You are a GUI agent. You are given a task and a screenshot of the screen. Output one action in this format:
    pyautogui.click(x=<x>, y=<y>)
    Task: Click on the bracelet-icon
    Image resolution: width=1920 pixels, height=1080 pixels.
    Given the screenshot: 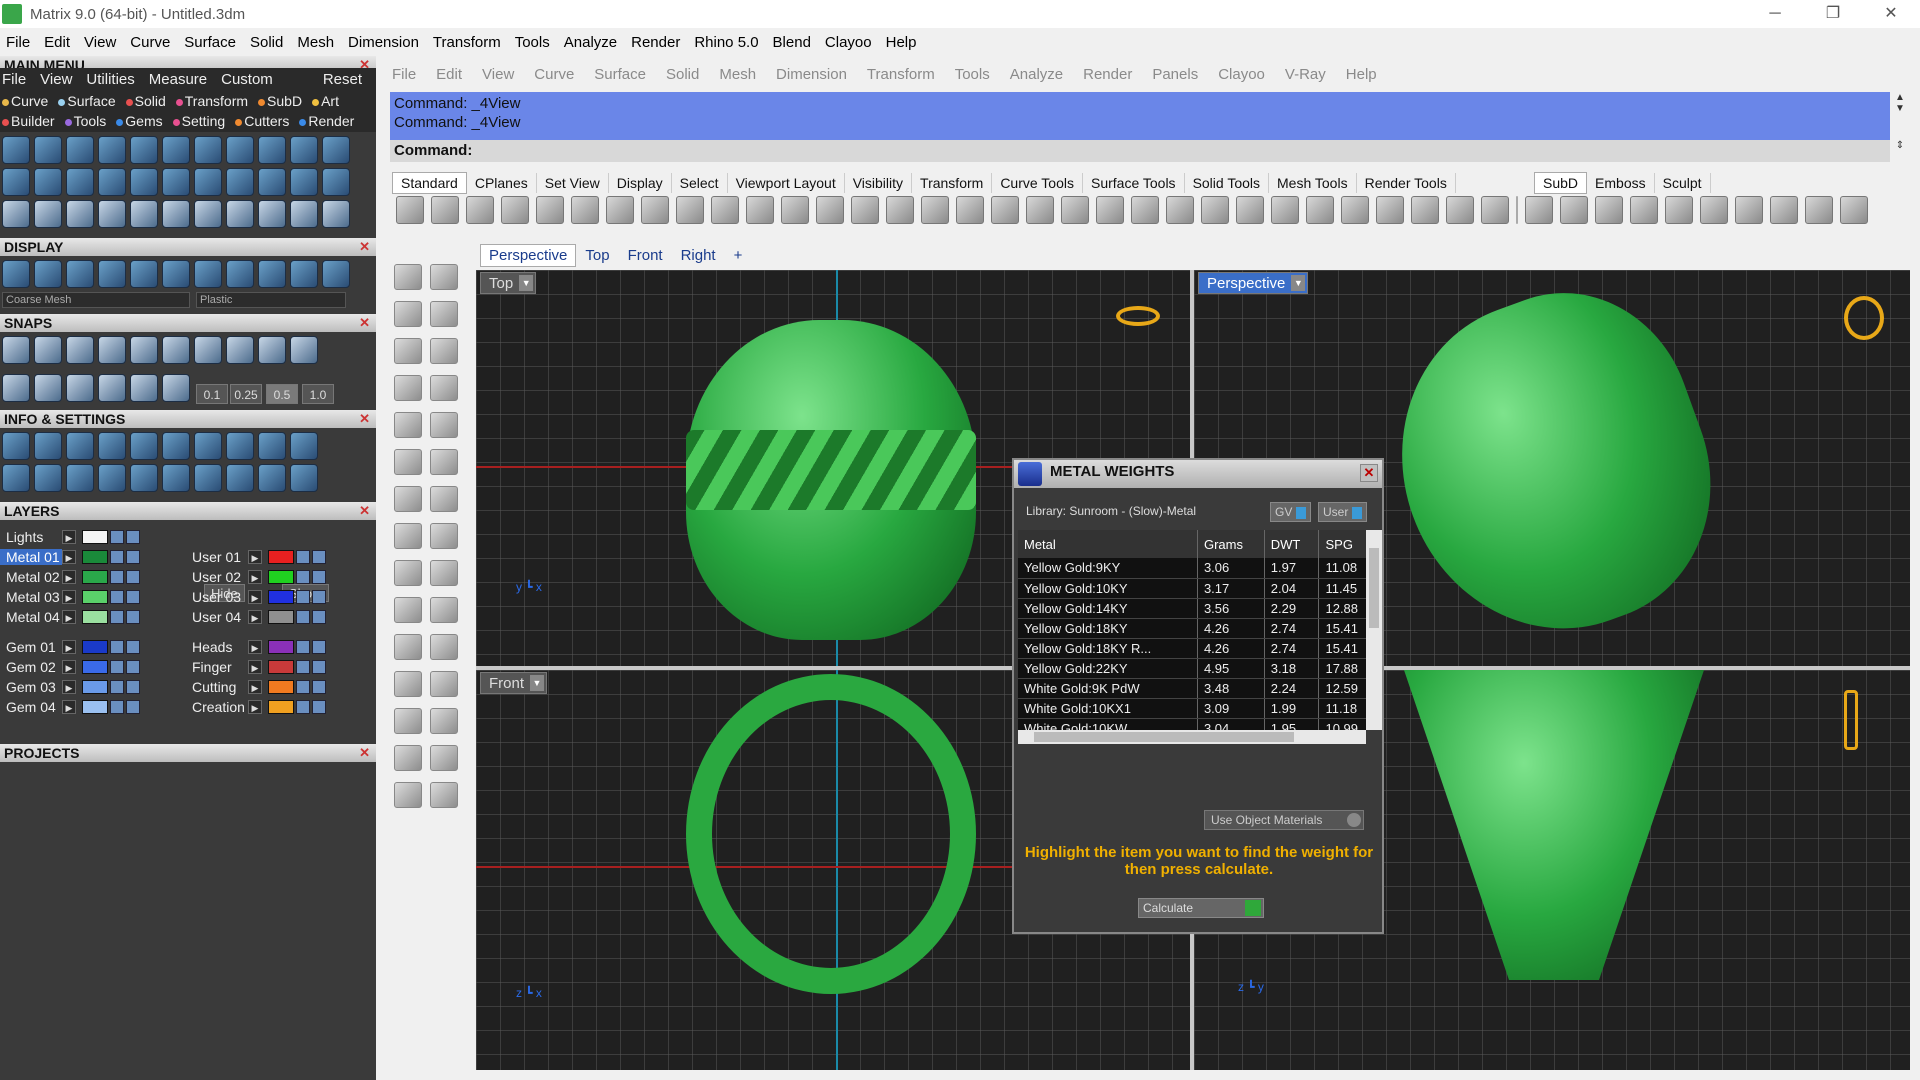 What is the action you would take?
    pyautogui.click(x=272, y=150)
    